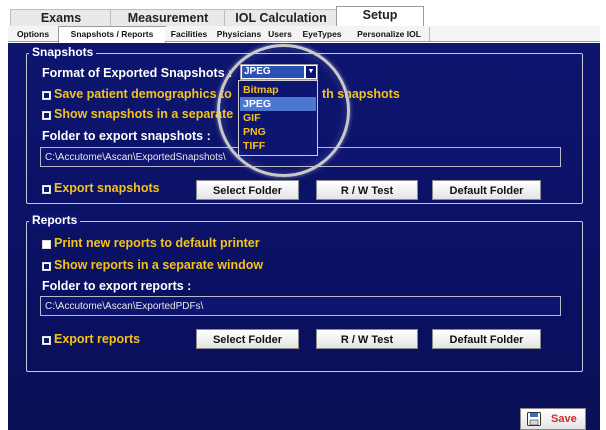 This screenshot has height=430, width=606. What do you see at coordinates (144, 114) in the screenshot?
I see `show-snapshots-separate-label: Show snapshots in a separate` at bounding box center [144, 114].